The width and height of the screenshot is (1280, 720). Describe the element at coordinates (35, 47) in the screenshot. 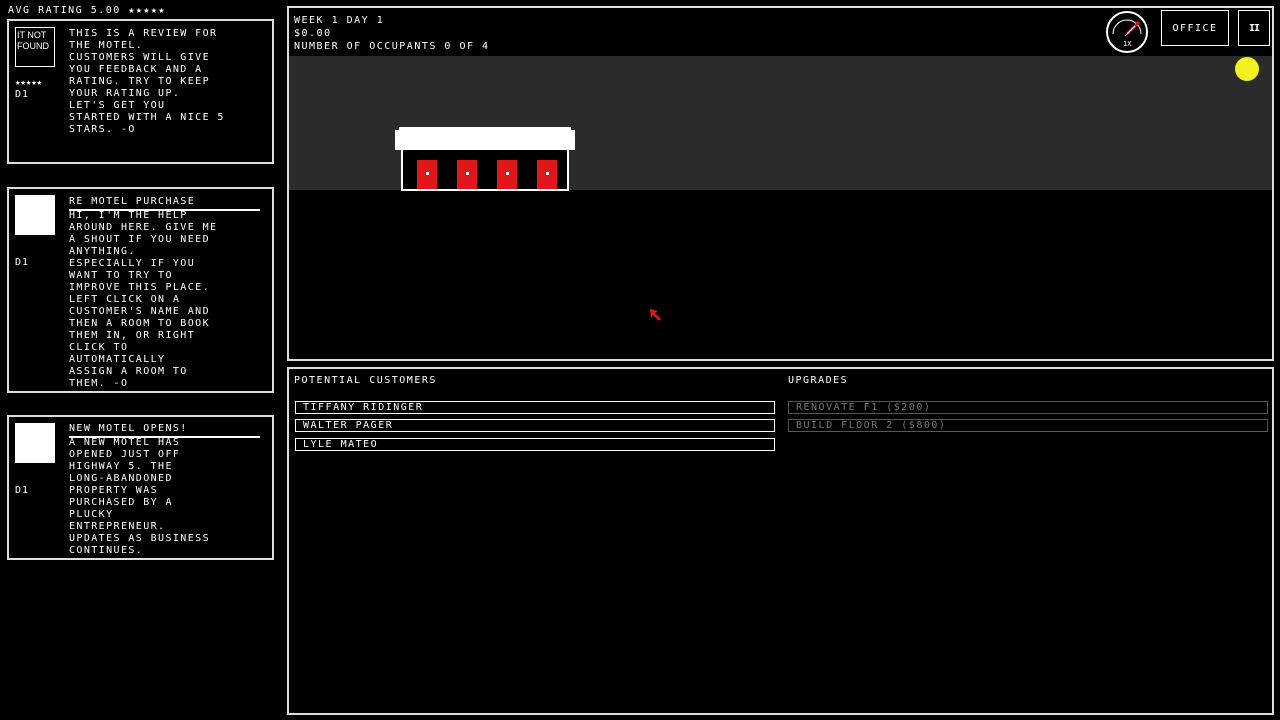

I see `reviewer-image: IT NOT FOUND` at that location.